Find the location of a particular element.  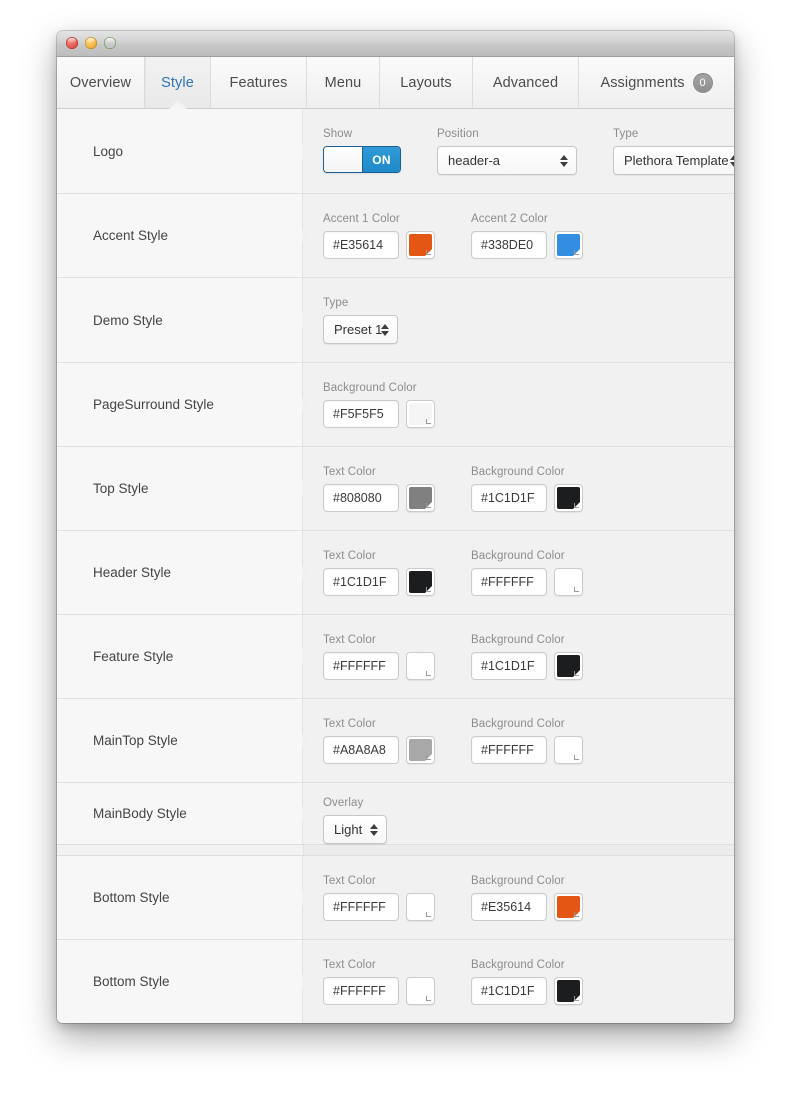

maintop-text-color-swatch is located at coordinates (420, 750).